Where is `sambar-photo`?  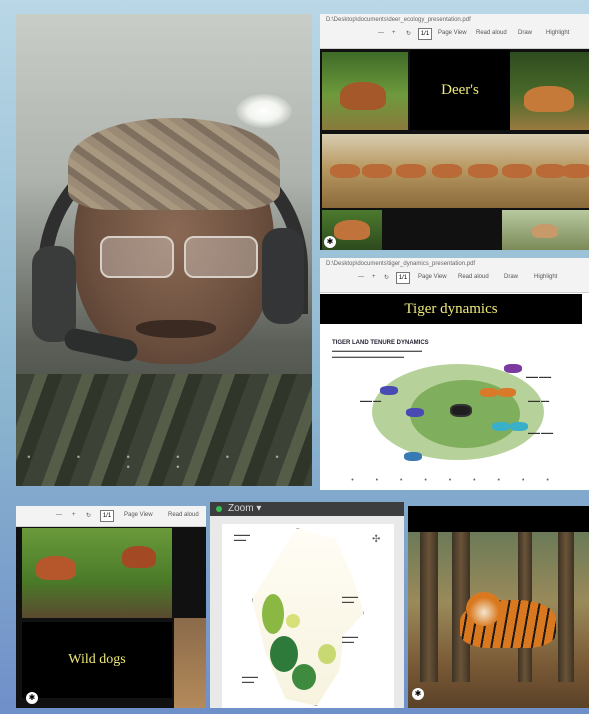
sambar-photo is located at coordinates (549, 91).